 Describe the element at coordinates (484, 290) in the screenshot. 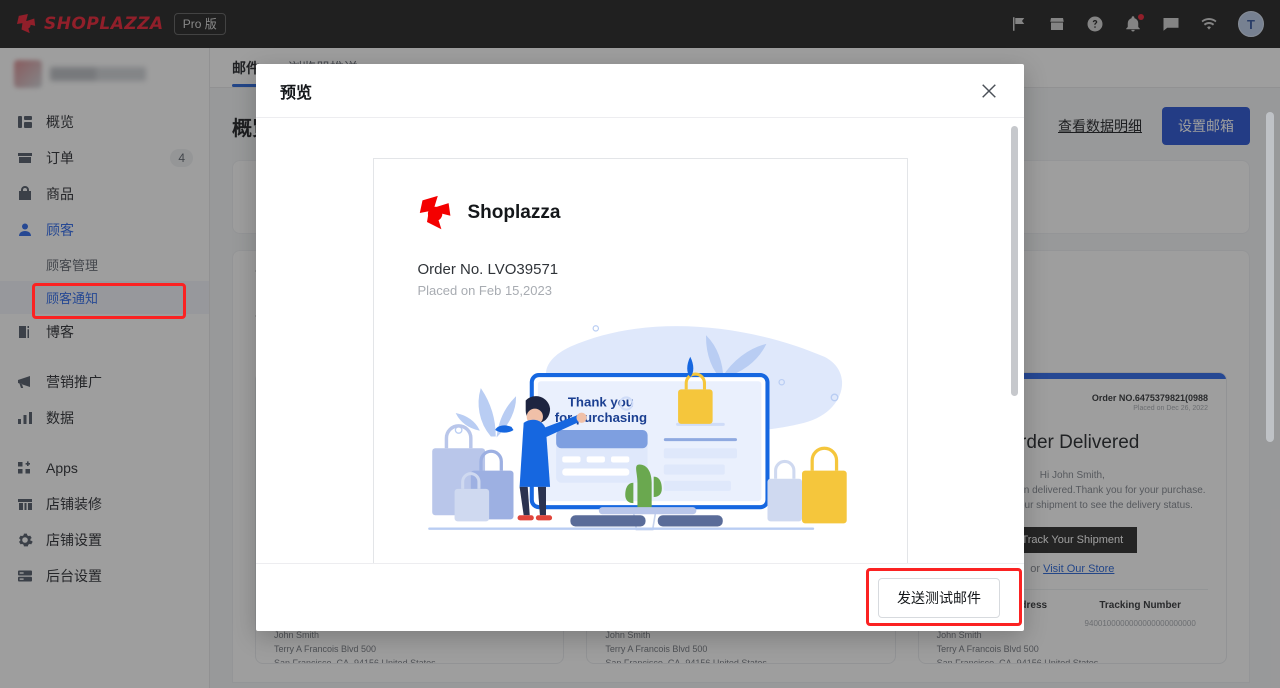

I see `preview-placed-on: Placed on Feb 15,2023` at that location.